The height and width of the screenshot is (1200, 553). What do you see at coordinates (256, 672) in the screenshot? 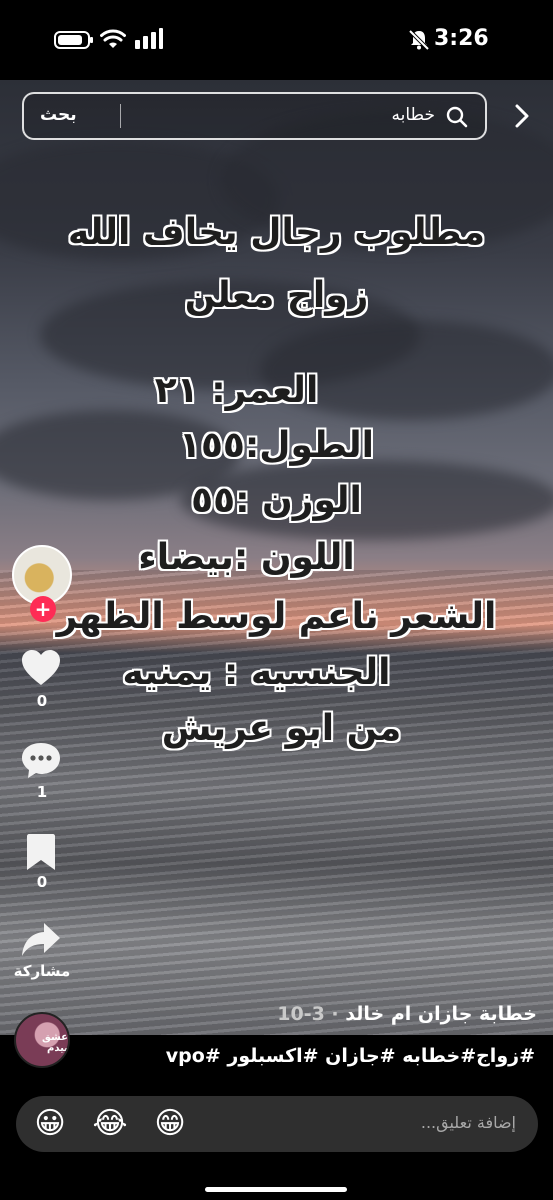
I see `video-text-nationality: الجنسيه : يمنيه` at bounding box center [256, 672].